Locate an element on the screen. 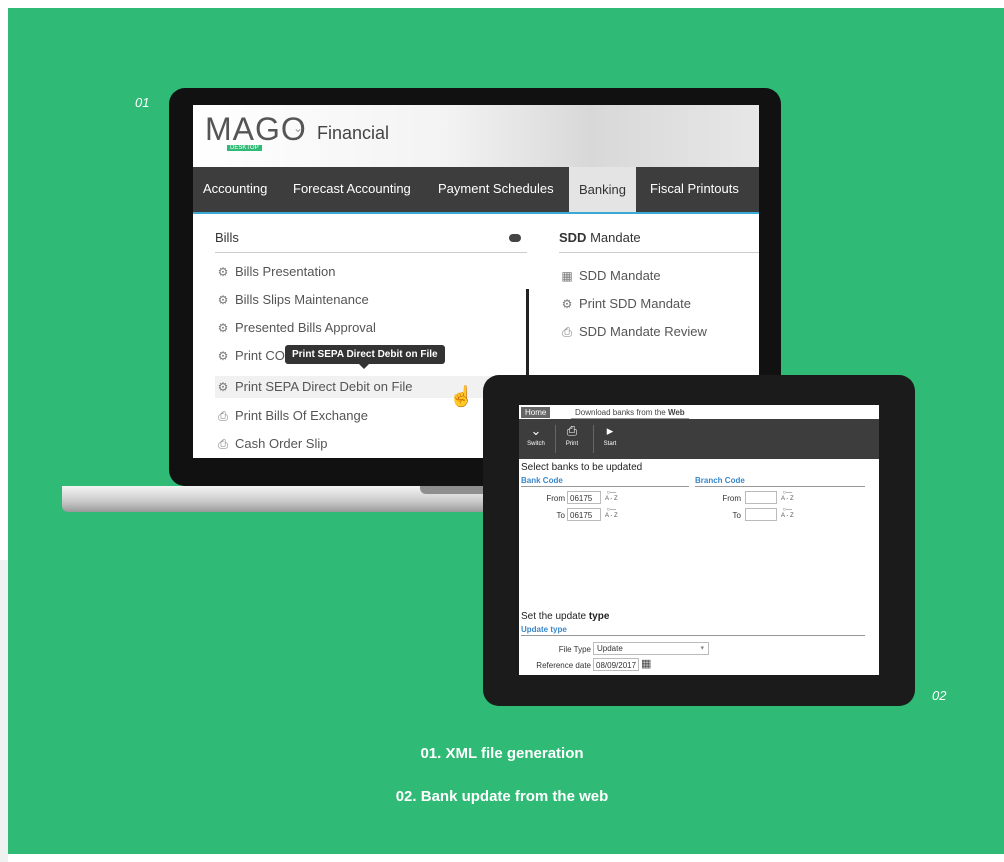 The height and width of the screenshot is (862, 1004). branch-code-header: Branch Code is located at coordinates (720, 480).